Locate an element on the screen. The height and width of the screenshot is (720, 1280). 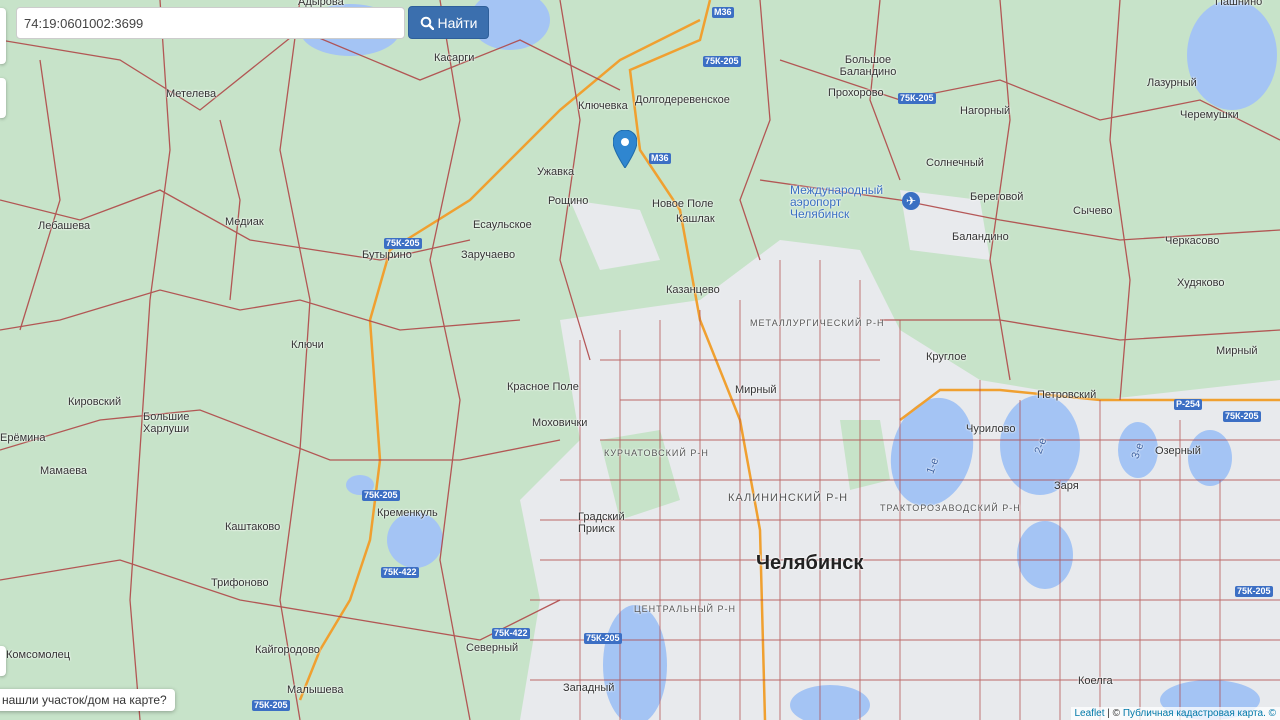
place-label: Бутырино is located at coordinates (387, 255).